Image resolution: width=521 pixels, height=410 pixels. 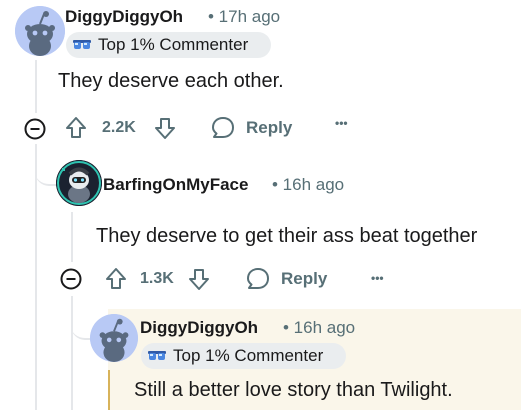 What do you see at coordinates (171, 81) in the screenshot?
I see `comment-body: They deserve each other.` at bounding box center [171, 81].